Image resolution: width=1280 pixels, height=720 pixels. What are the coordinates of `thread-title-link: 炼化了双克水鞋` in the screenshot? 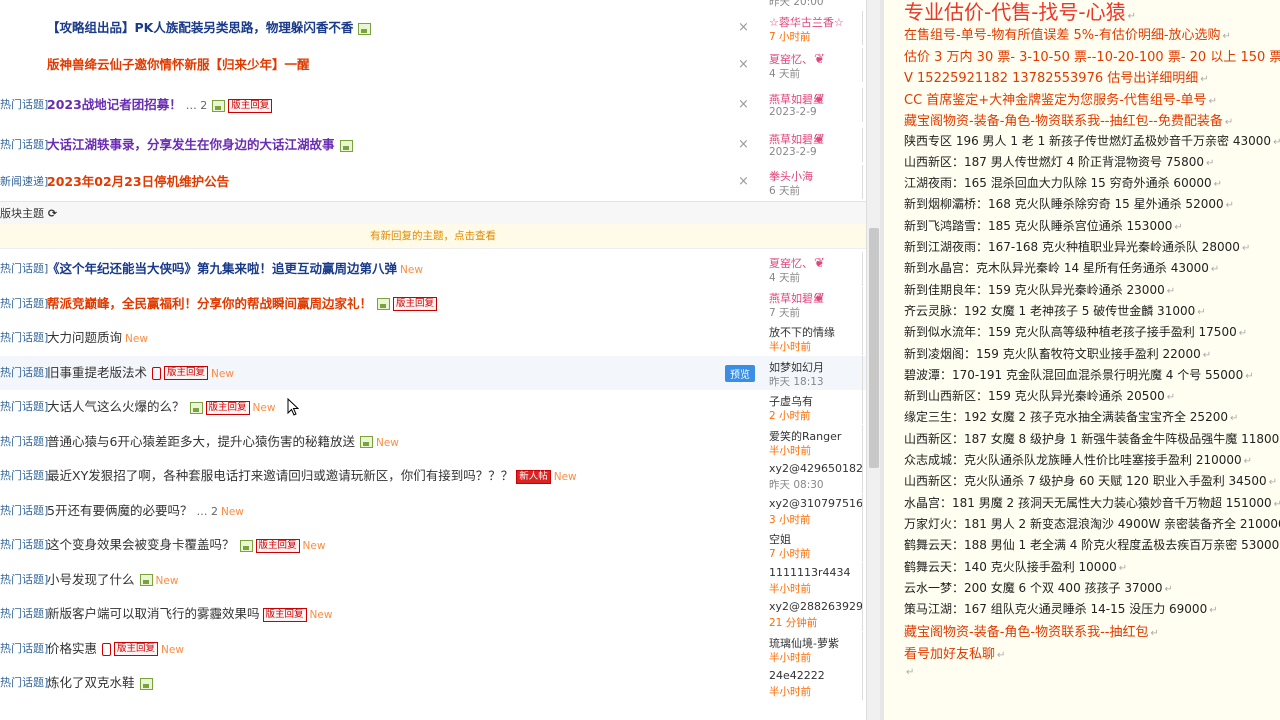 It's located at (100, 683).